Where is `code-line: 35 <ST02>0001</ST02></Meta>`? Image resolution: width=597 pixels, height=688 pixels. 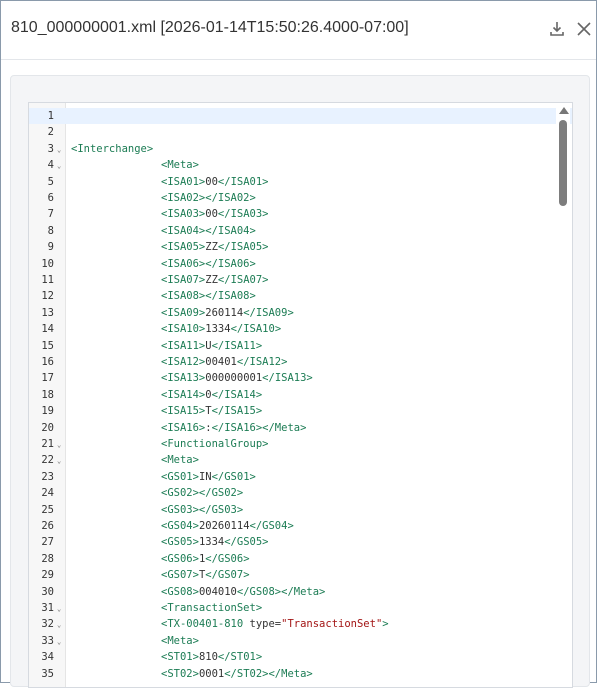
code-line: 35 <ST02>0001</ST02></Meta> is located at coordinates (300, 674).